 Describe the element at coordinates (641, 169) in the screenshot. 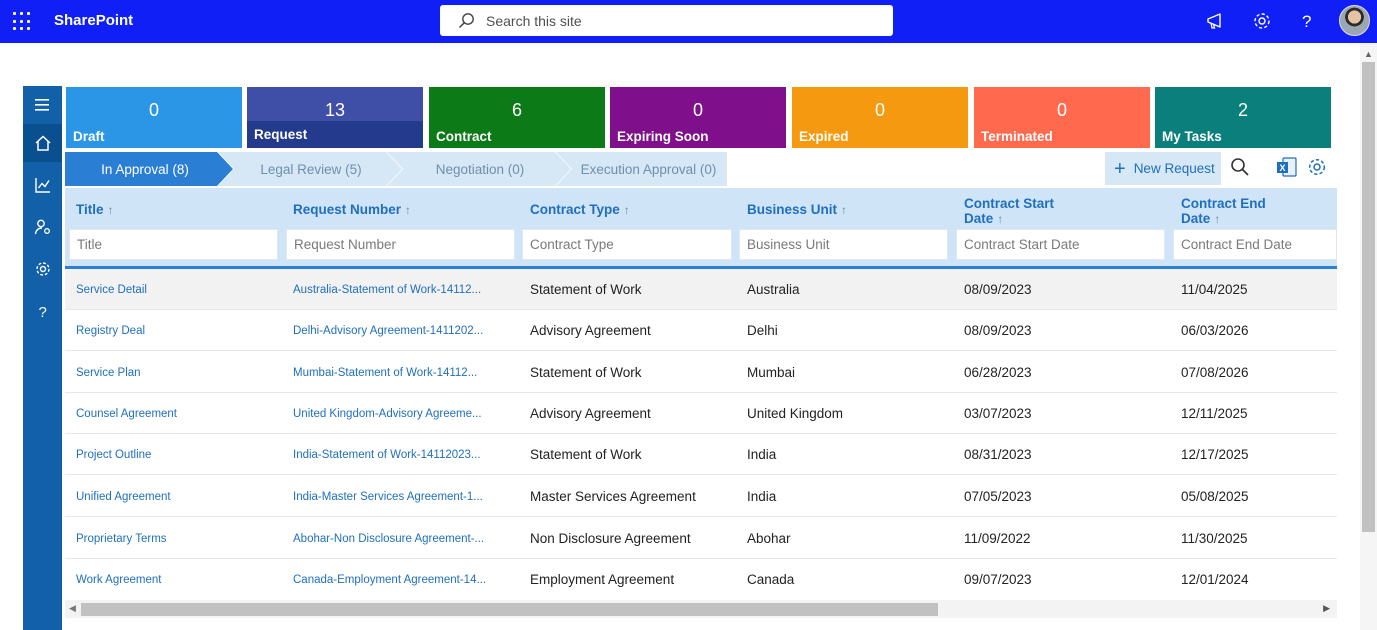

I see `stage-execution-approval: Execution Approval (0)` at that location.